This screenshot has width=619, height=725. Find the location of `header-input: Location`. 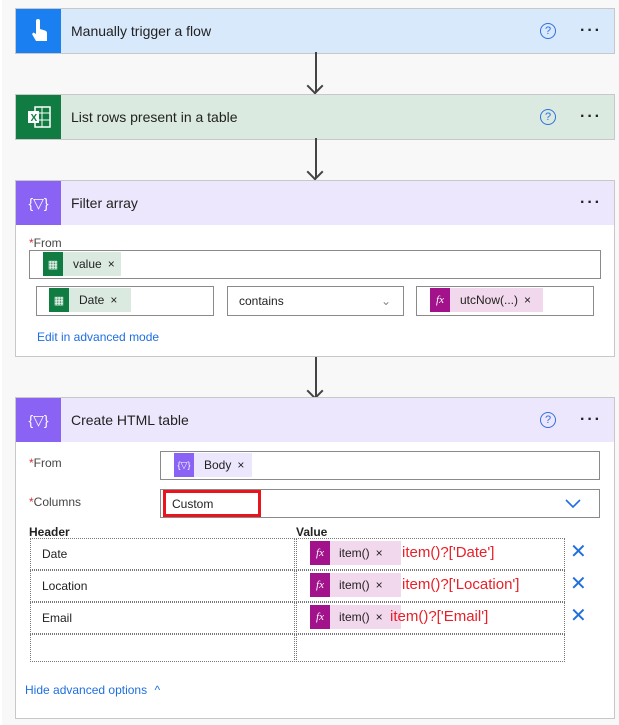

header-input: Location is located at coordinates (162, 586).